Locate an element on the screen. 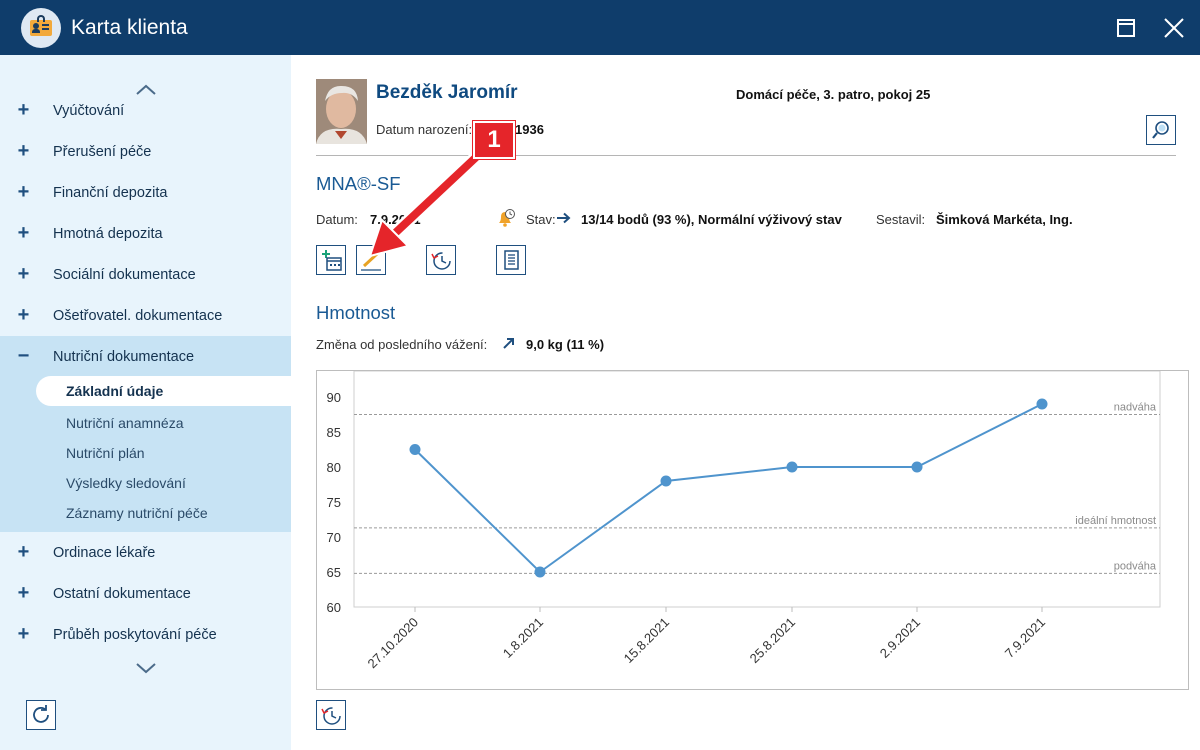 The image size is (1200, 750). sidebar-item-care-interruption: + Přerušení péče is located at coordinates (145, 151).